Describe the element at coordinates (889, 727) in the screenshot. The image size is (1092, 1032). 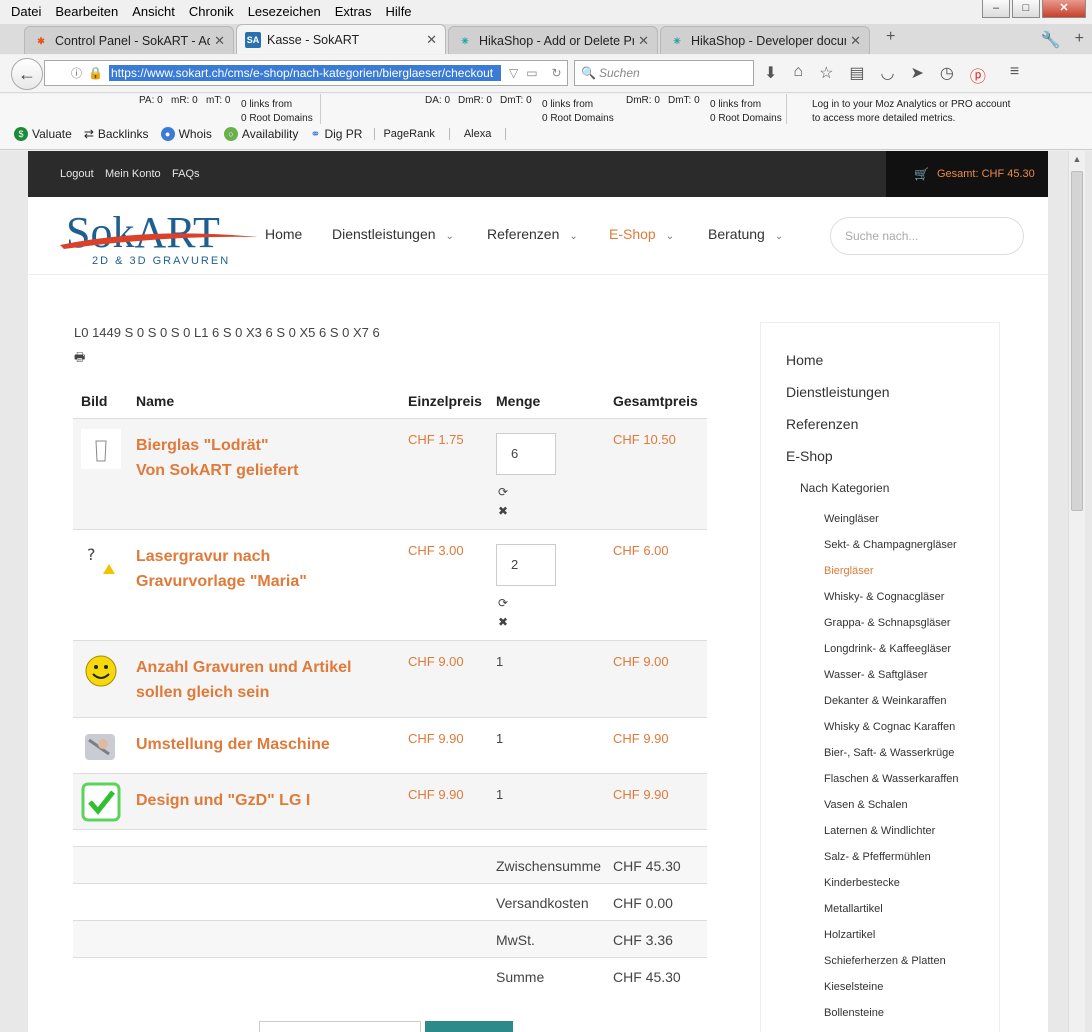
I see `sidebar-item-category: Whisky & Cognac Karaffen` at that location.